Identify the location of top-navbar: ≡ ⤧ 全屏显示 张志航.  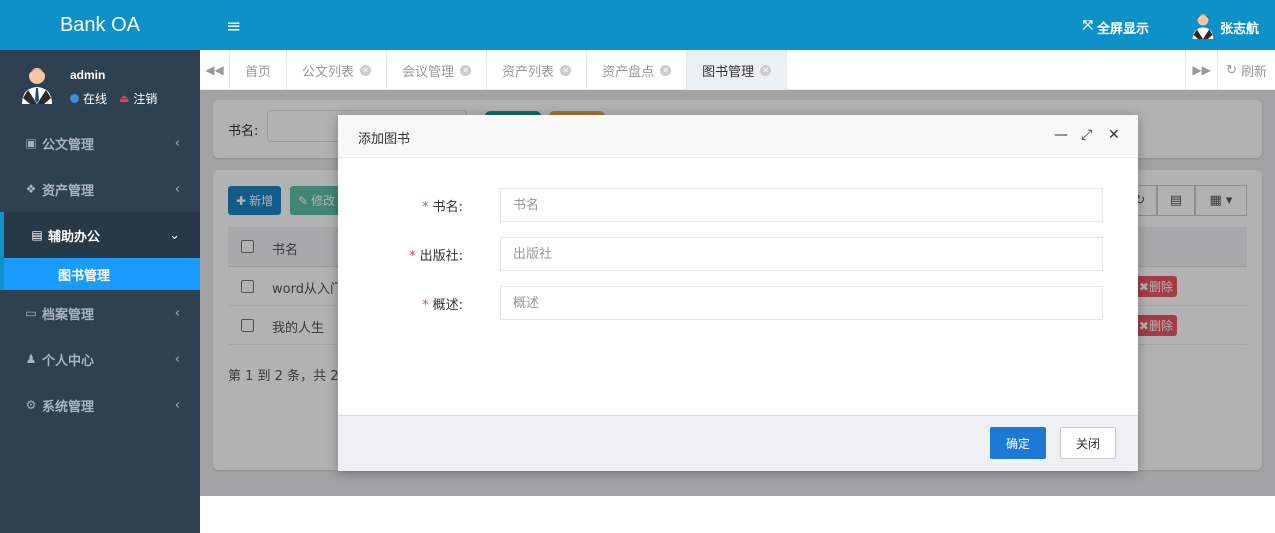
(737, 25).